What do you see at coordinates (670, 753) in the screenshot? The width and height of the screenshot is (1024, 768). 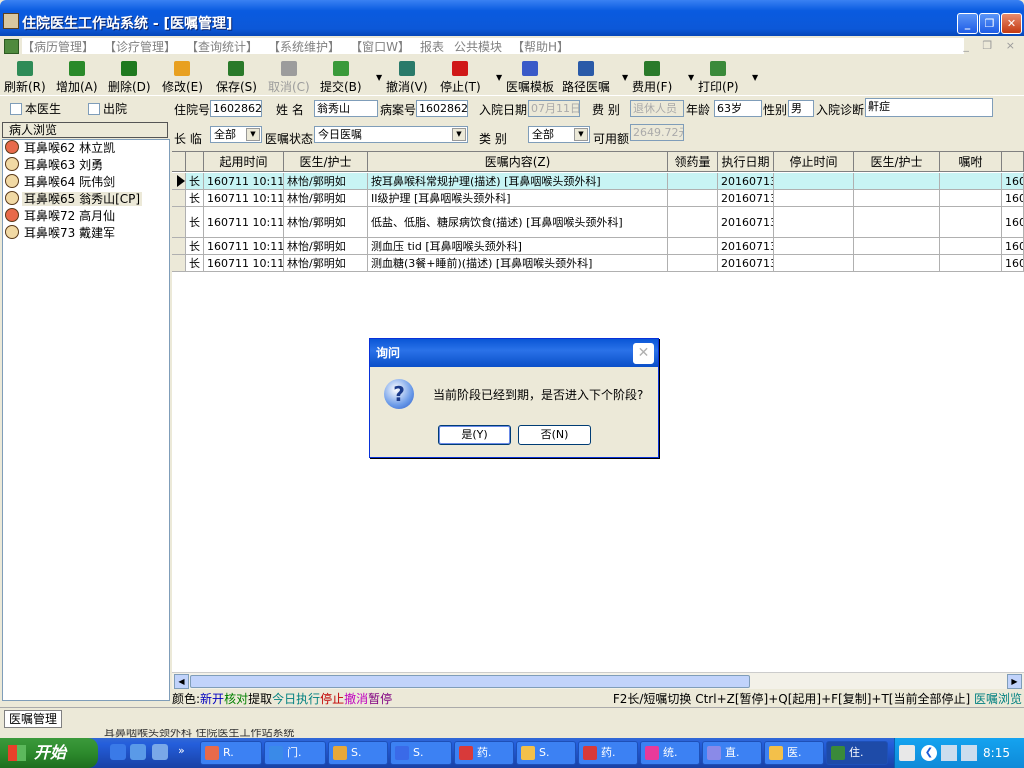 I see `taskbar-item: 统.` at bounding box center [670, 753].